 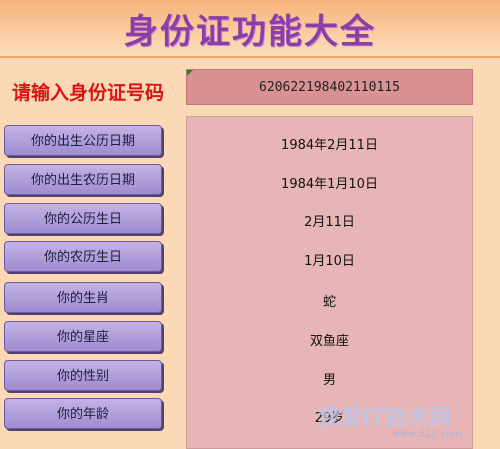 I want to click on gender-button: 你的性别, so click(x=83, y=375).